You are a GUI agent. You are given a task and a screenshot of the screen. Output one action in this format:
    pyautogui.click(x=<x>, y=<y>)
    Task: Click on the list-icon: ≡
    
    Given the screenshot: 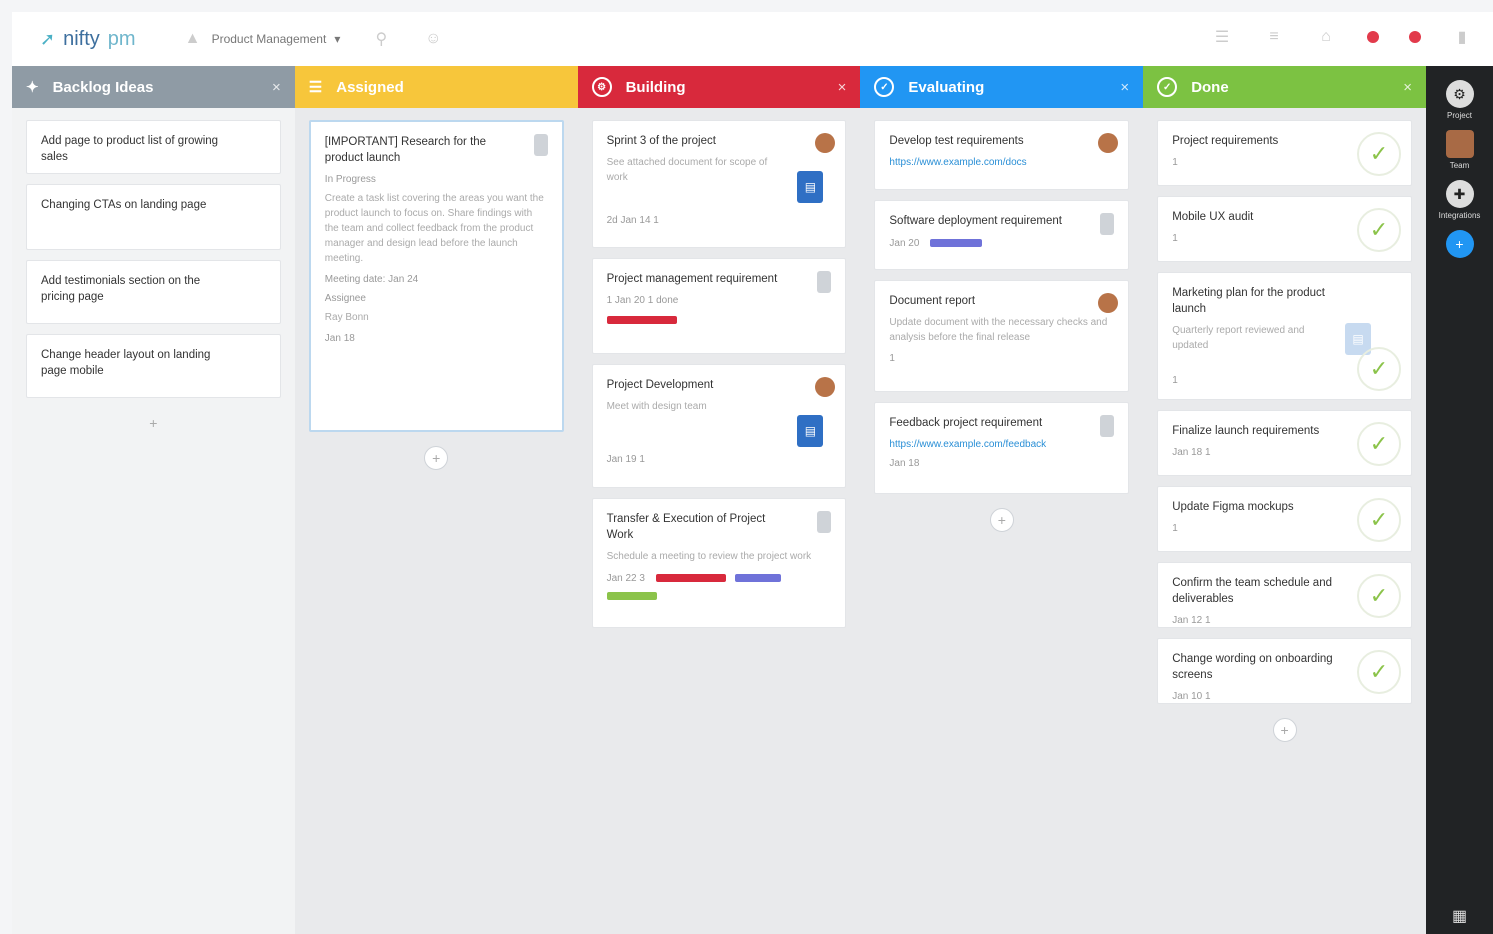 What is the action you would take?
    pyautogui.click(x=1274, y=37)
    